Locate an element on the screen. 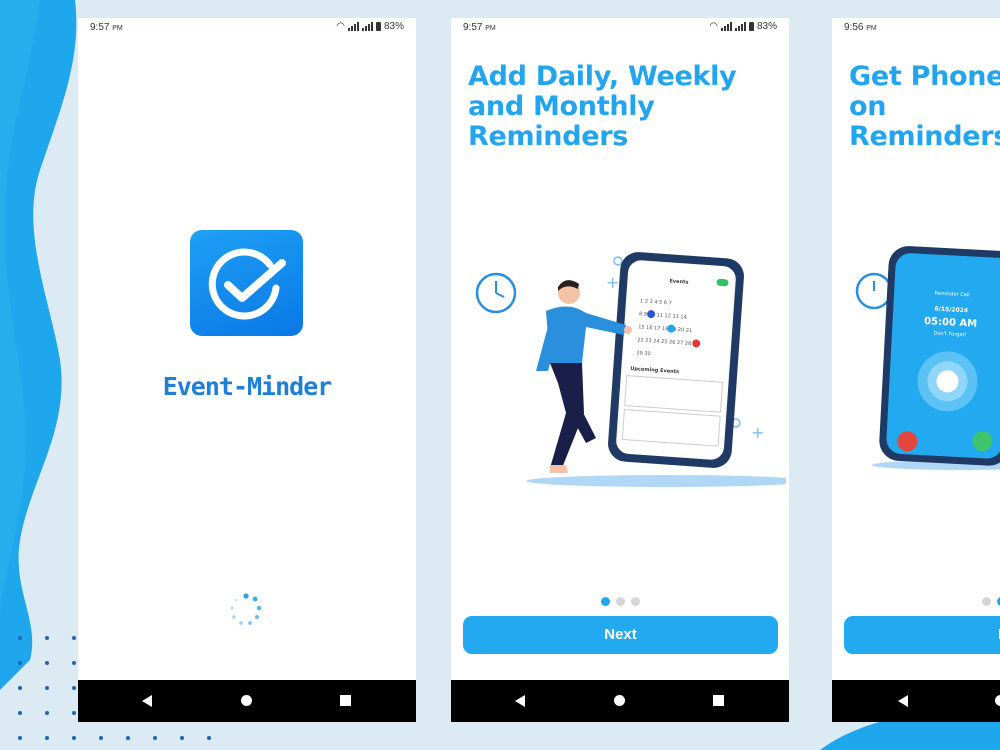 The height and width of the screenshot is (750, 1000). app-name: Event-Minder is located at coordinates (247, 386).